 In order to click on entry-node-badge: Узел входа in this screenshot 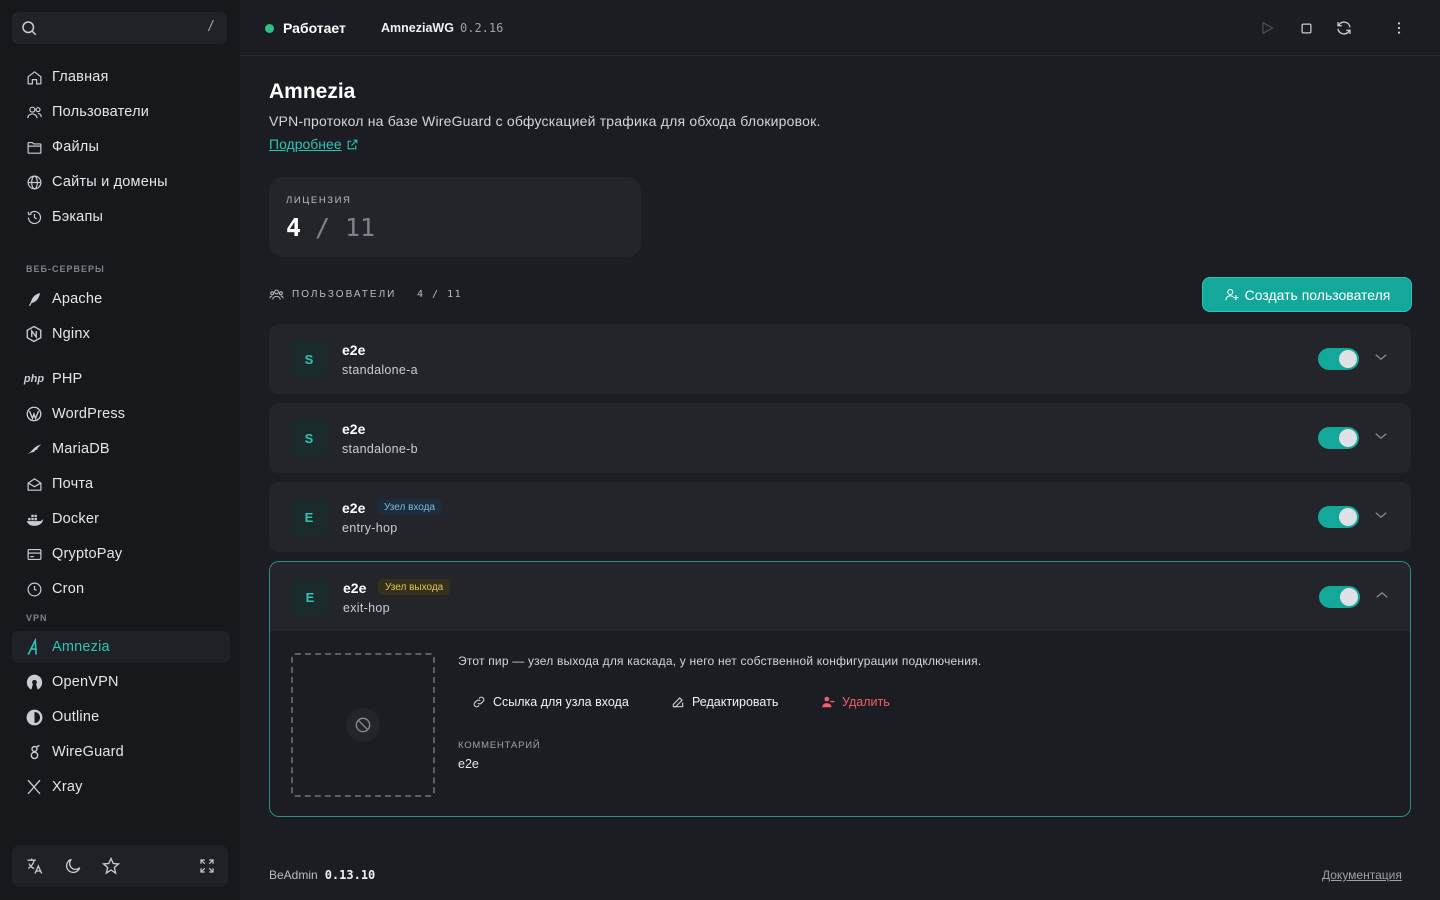, I will do `click(410, 507)`.